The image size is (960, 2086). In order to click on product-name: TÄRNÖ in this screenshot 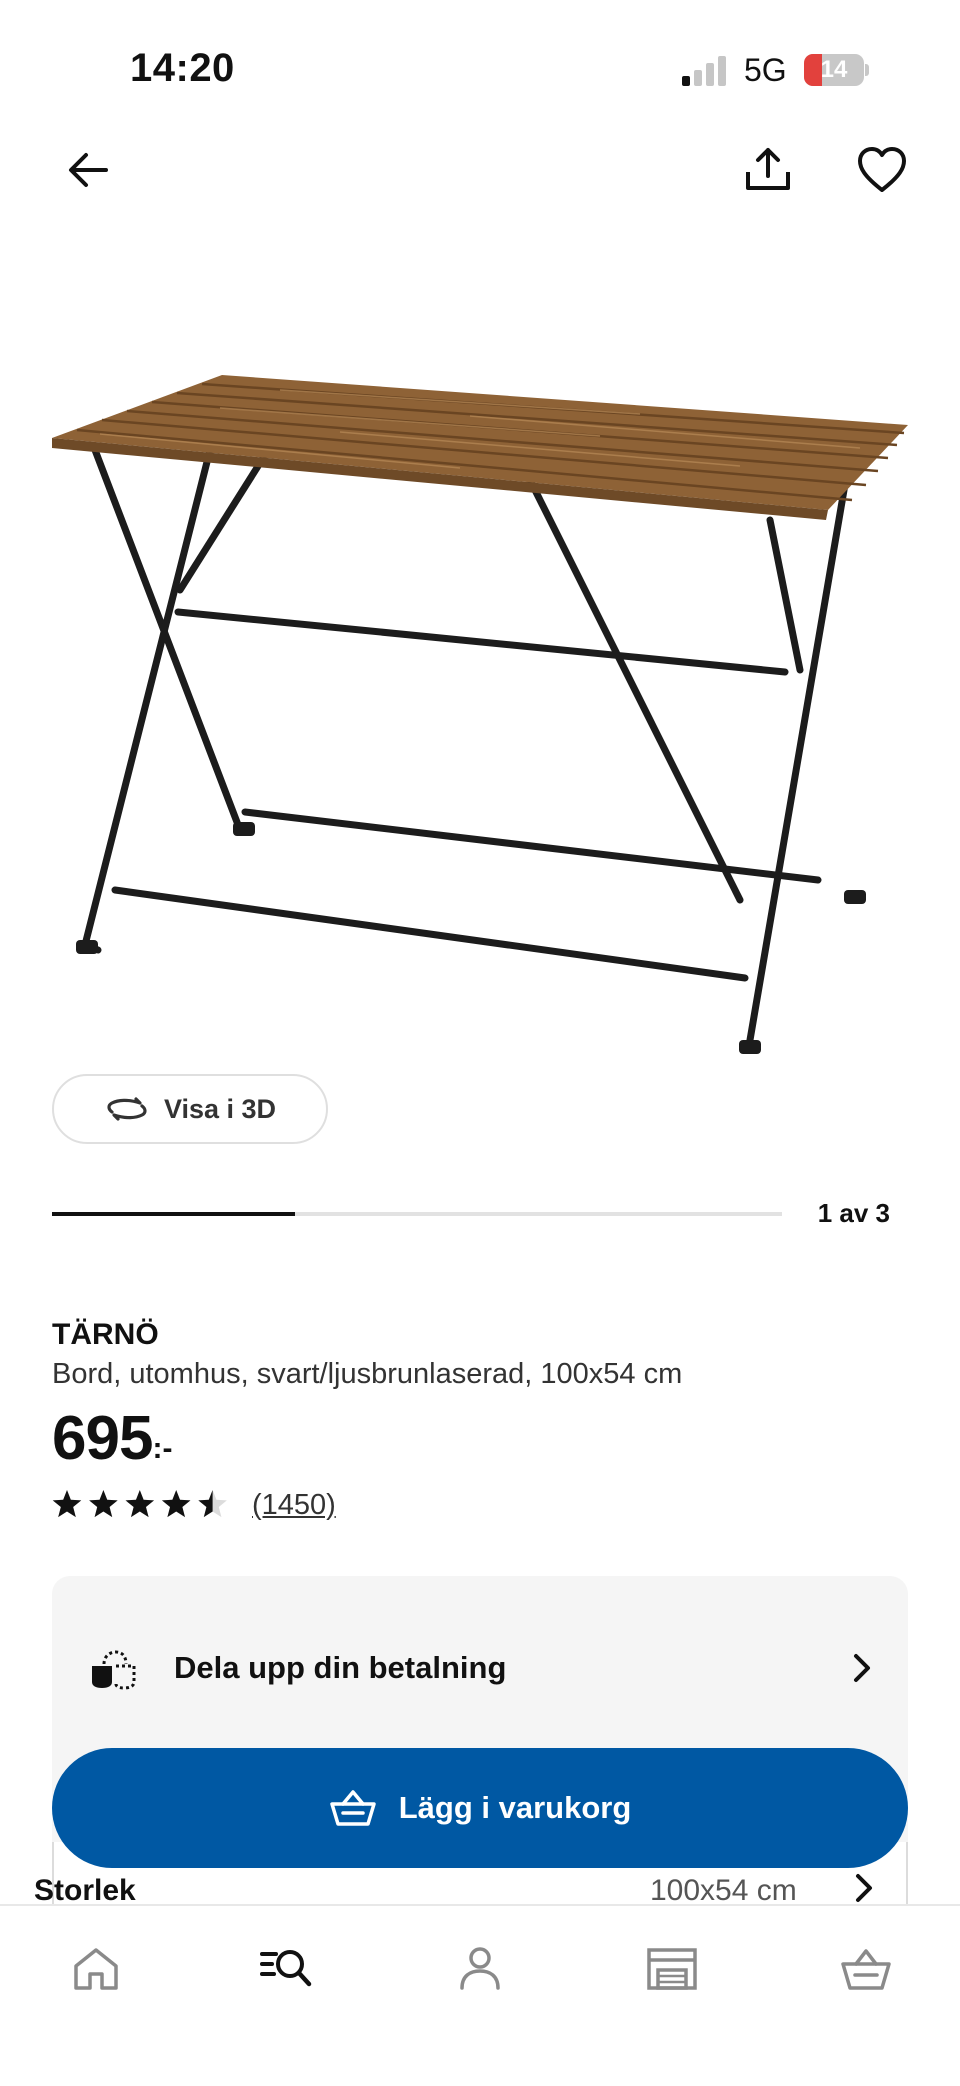, I will do `click(105, 1334)`.